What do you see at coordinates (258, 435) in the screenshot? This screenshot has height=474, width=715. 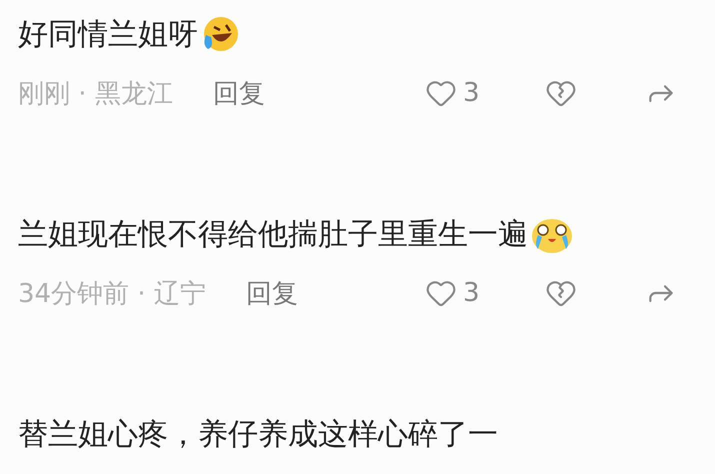 I see `comment-text: 替兰姐心疼，养仔养成这样心碎了一` at bounding box center [258, 435].